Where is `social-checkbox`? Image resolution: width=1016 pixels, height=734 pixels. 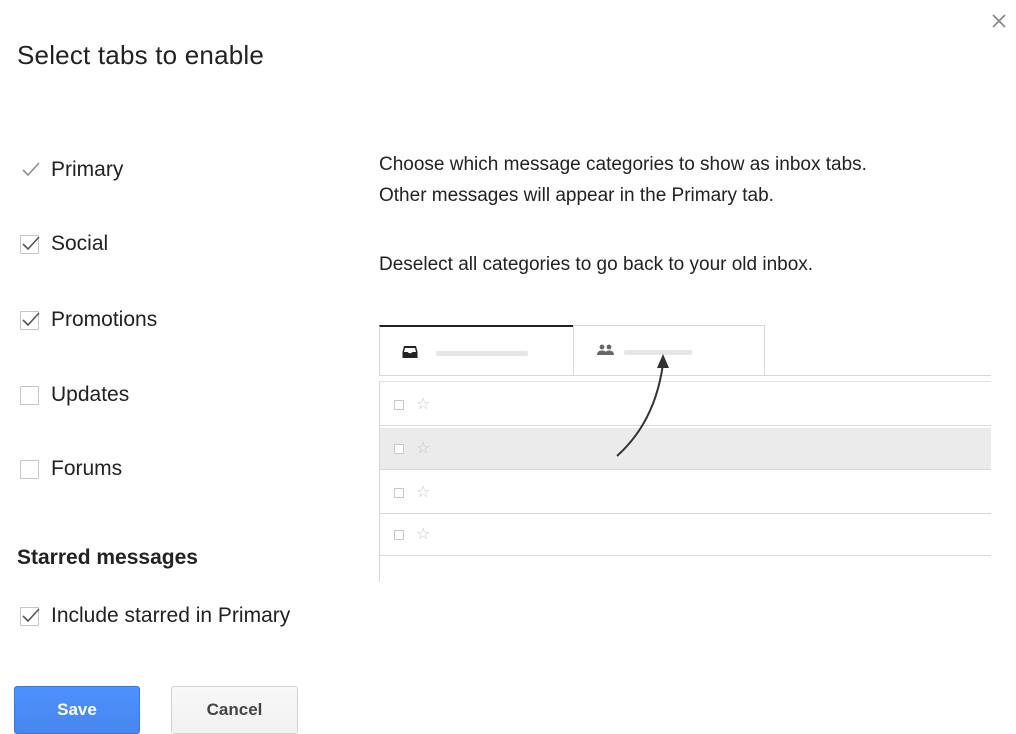
social-checkbox is located at coordinates (30, 244).